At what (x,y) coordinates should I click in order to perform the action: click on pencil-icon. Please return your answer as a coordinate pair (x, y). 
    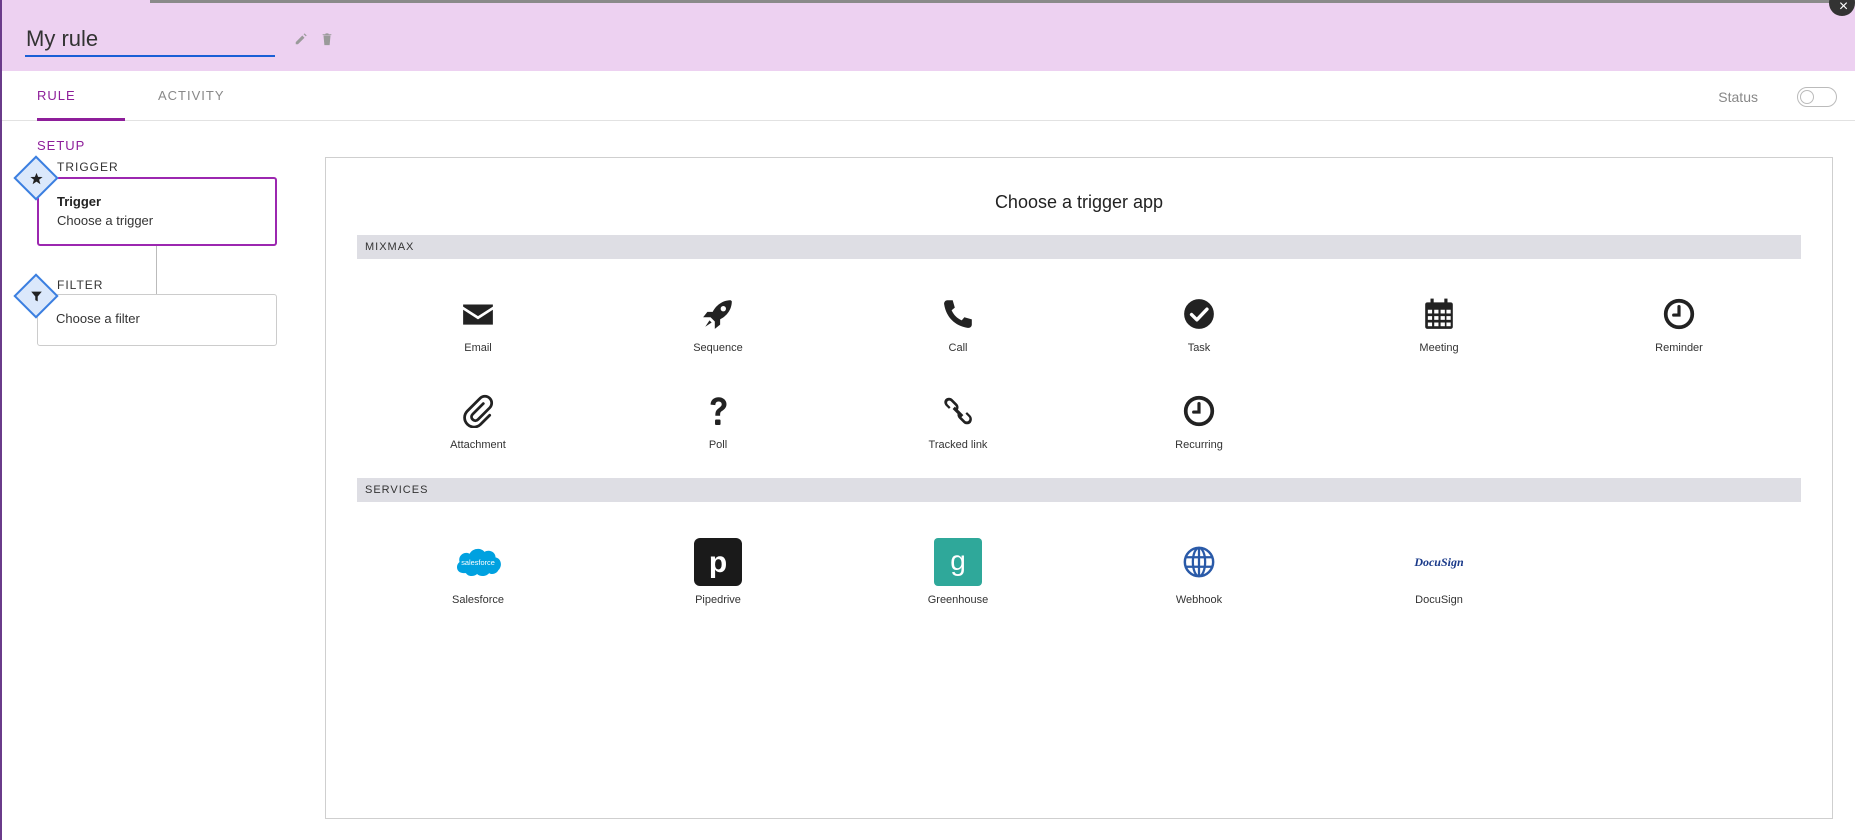
    Looking at the image, I should click on (301, 39).